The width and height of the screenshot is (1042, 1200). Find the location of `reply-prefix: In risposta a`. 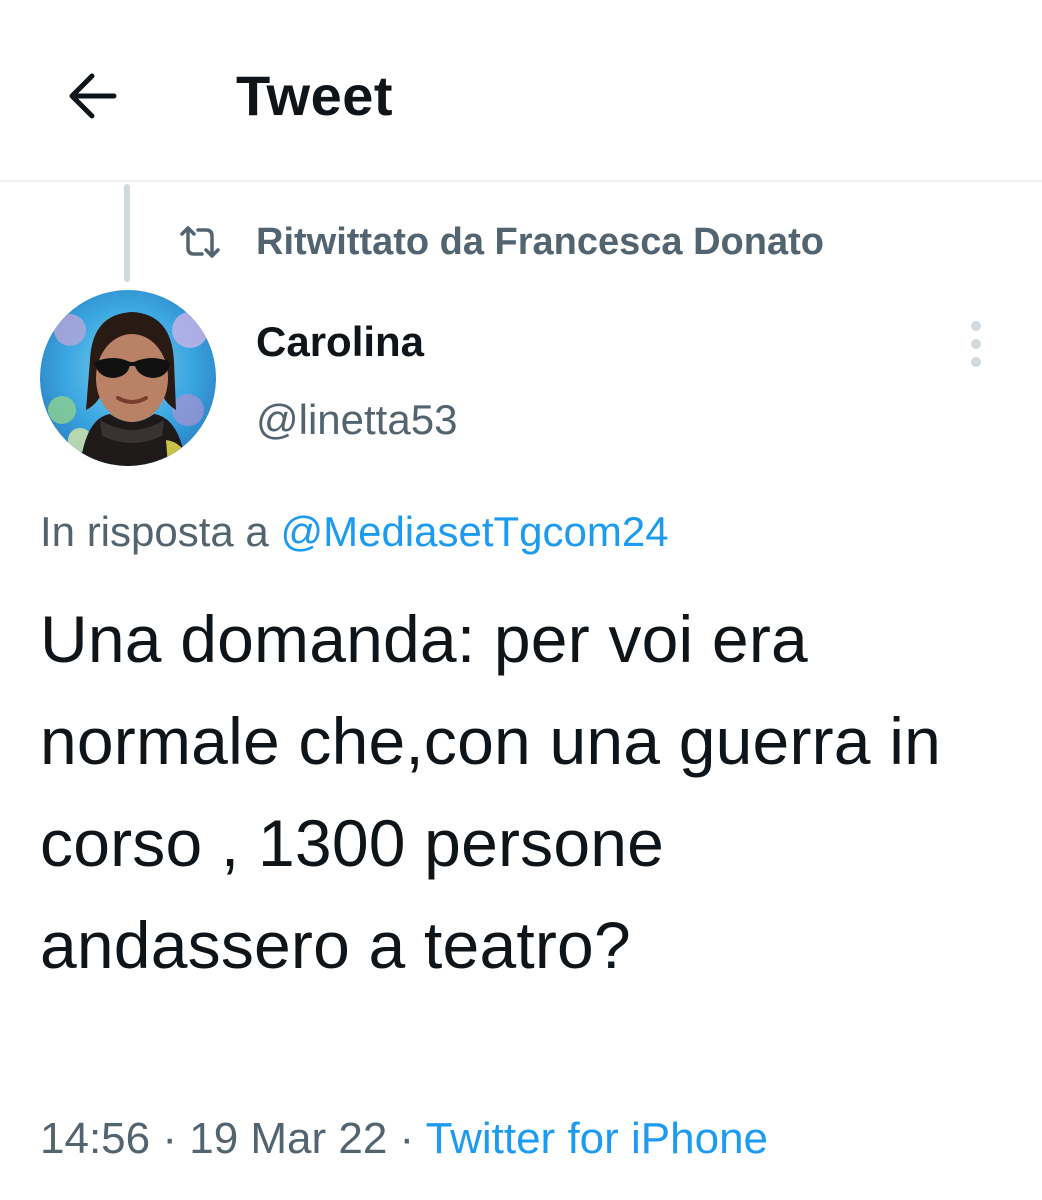

reply-prefix: In risposta a is located at coordinates (160, 531).